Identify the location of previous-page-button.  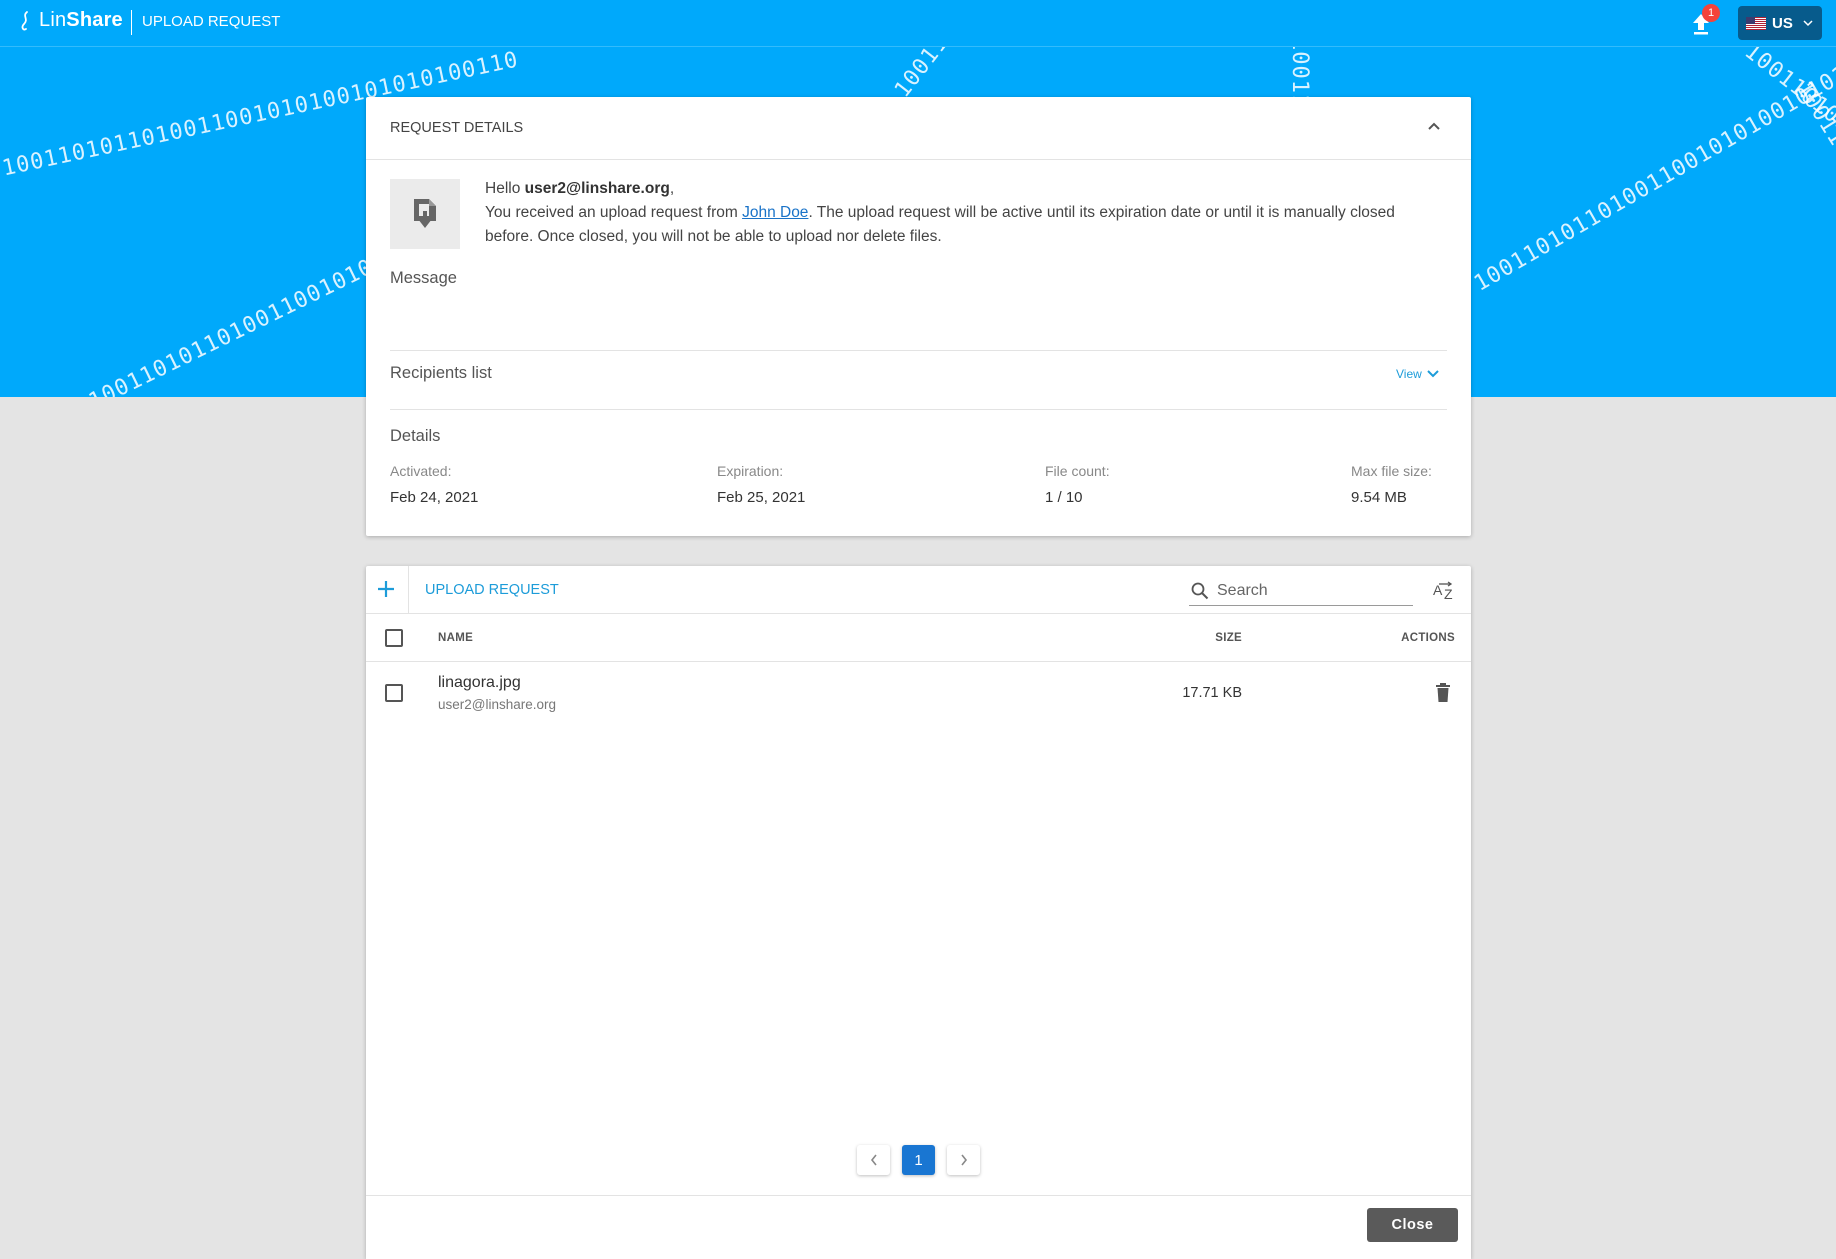
(873, 1160).